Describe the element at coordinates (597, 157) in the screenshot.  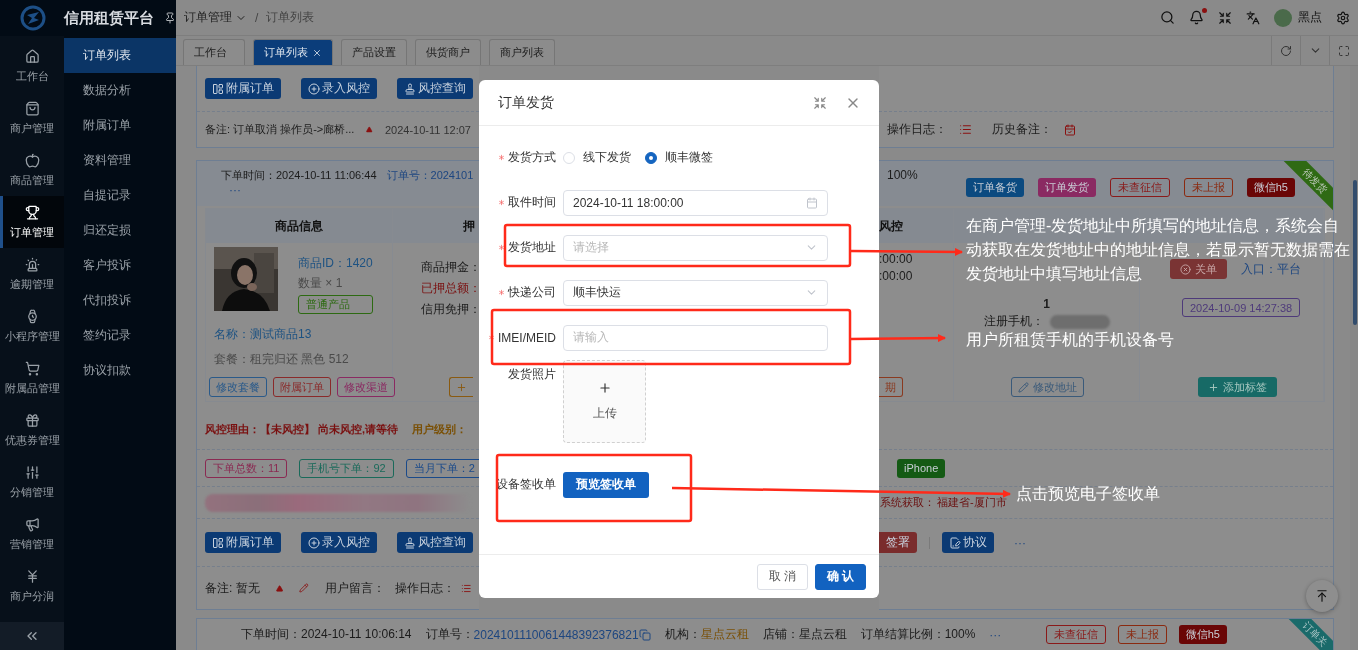
I see `radio-option: 线下发货` at that location.